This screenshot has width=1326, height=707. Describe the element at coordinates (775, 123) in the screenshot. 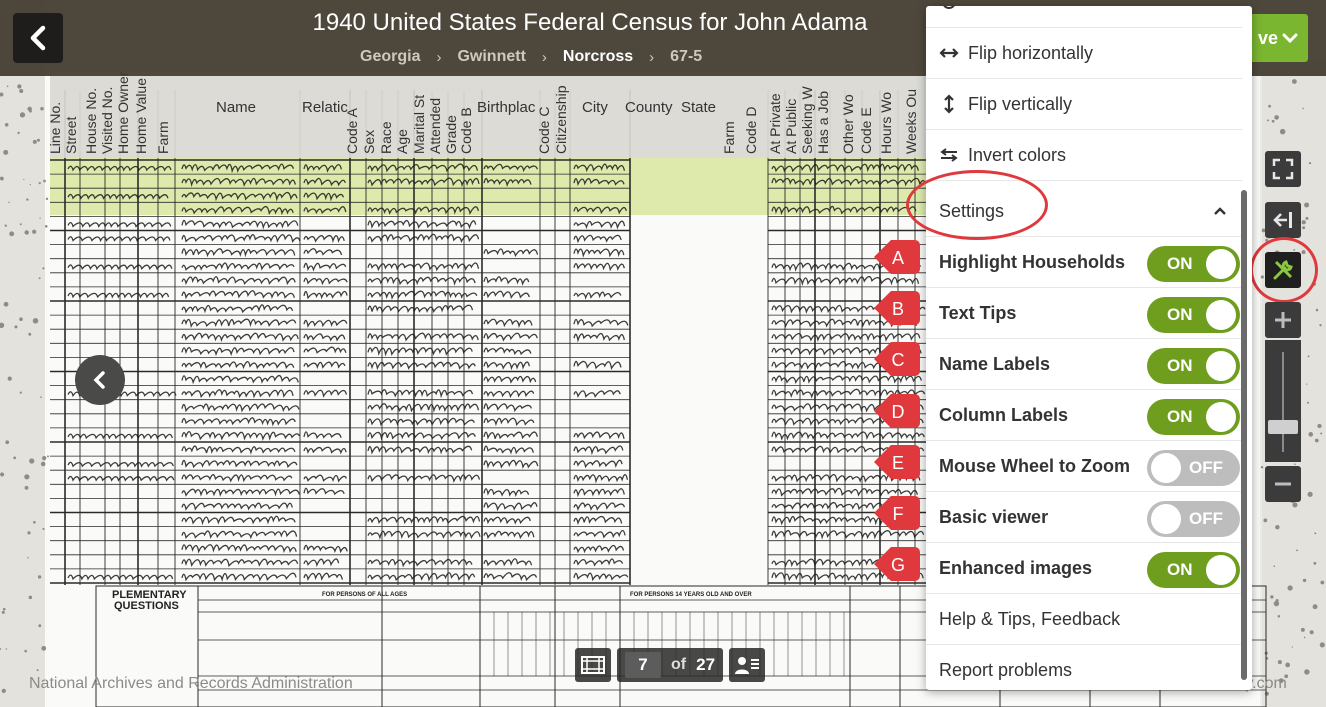

I see `column-label-vertical: At Private` at that location.